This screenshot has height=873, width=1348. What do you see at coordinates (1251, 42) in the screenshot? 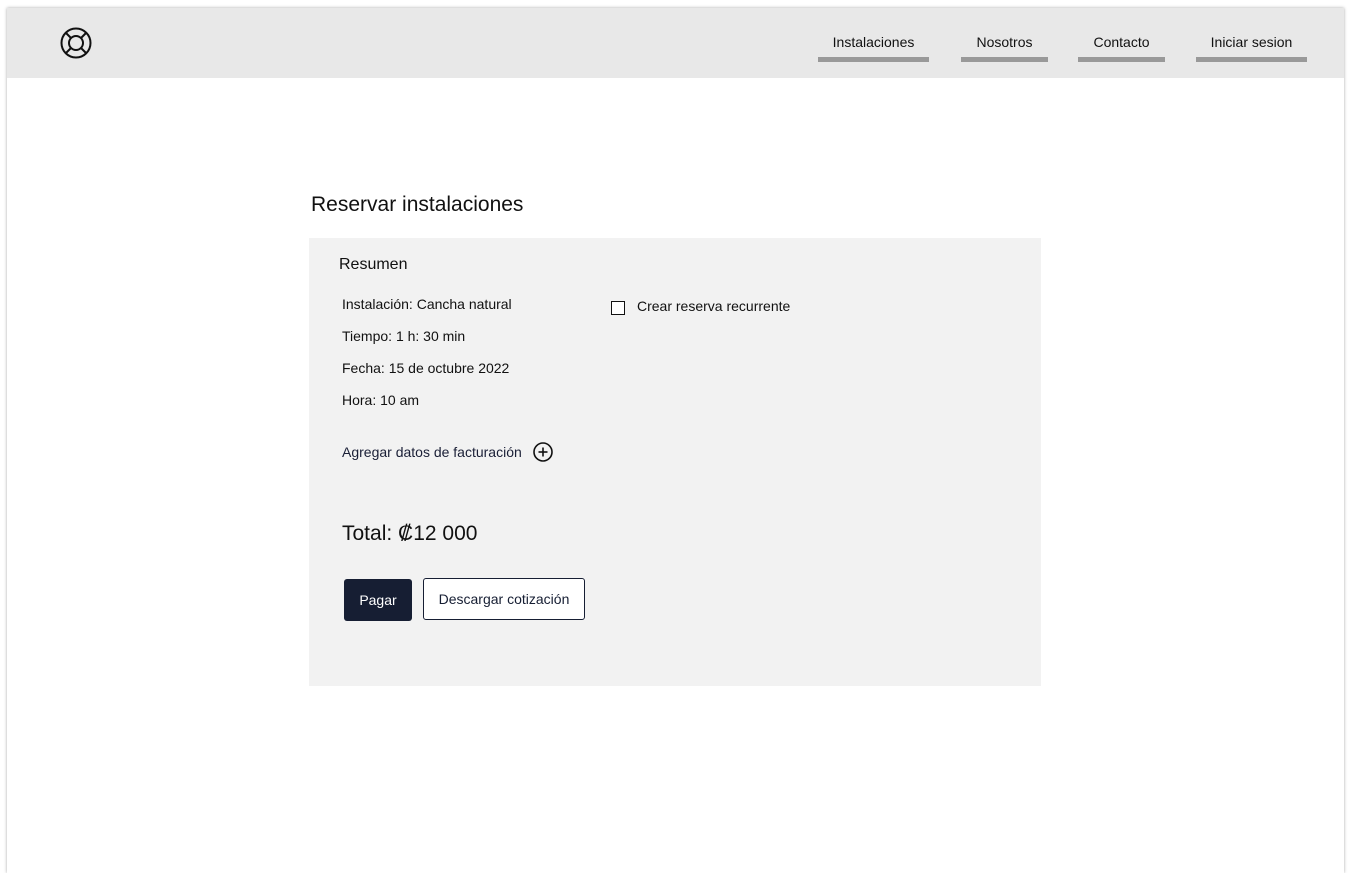
I see `nav-item-label: Iniciar sesion` at bounding box center [1251, 42].